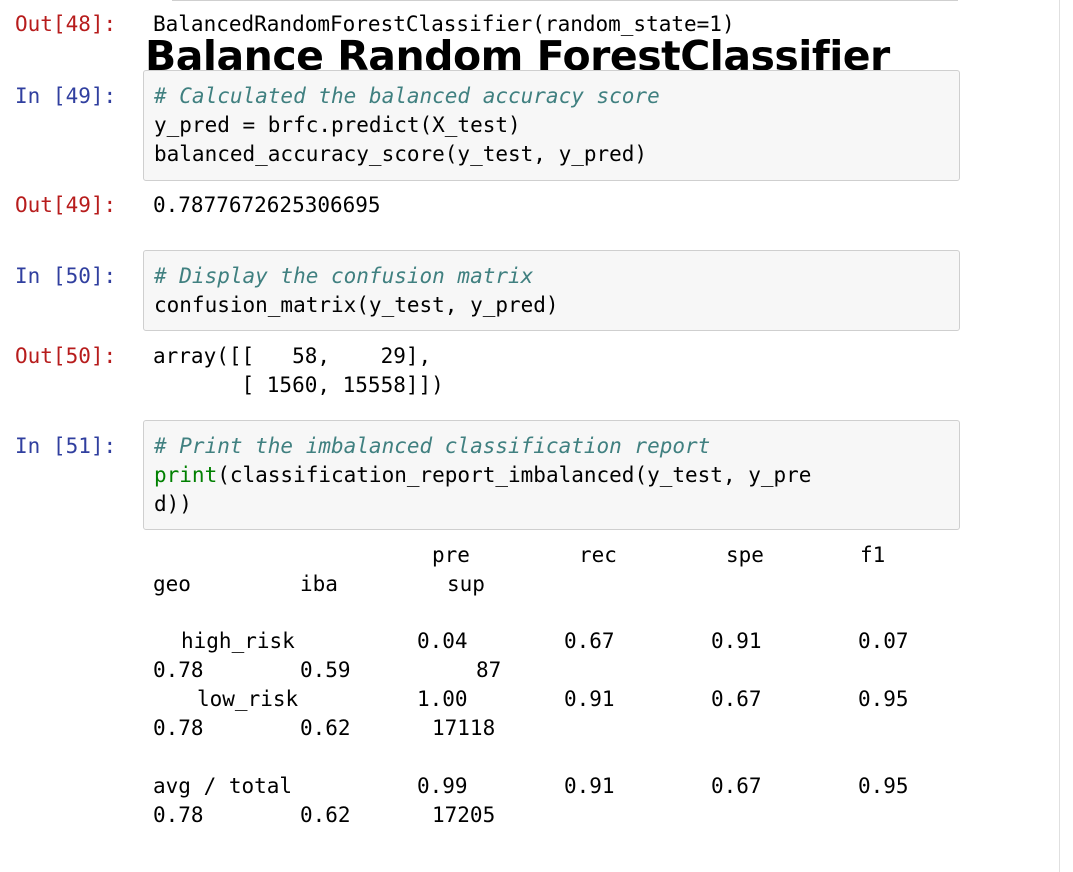 Image resolution: width=1073 pixels, height=872 pixels. What do you see at coordinates (66, 276) in the screenshot?
I see `input-prompt-50: In [50]:` at bounding box center [66, 276].